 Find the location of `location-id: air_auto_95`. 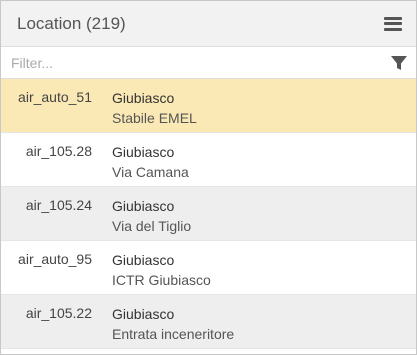

location-id: air_auto_95 is located at coordinates (55, 259).